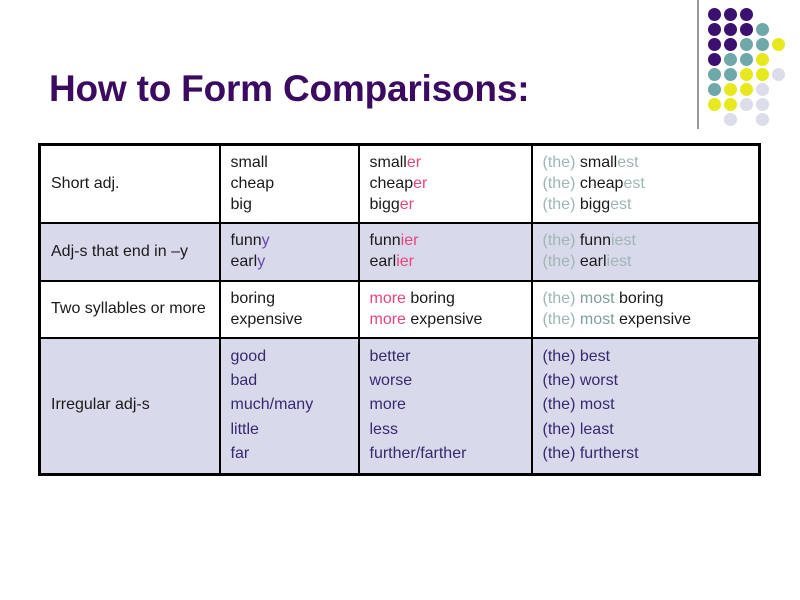  I want to click on superlative-word: (the) worst, so click(580, 381).